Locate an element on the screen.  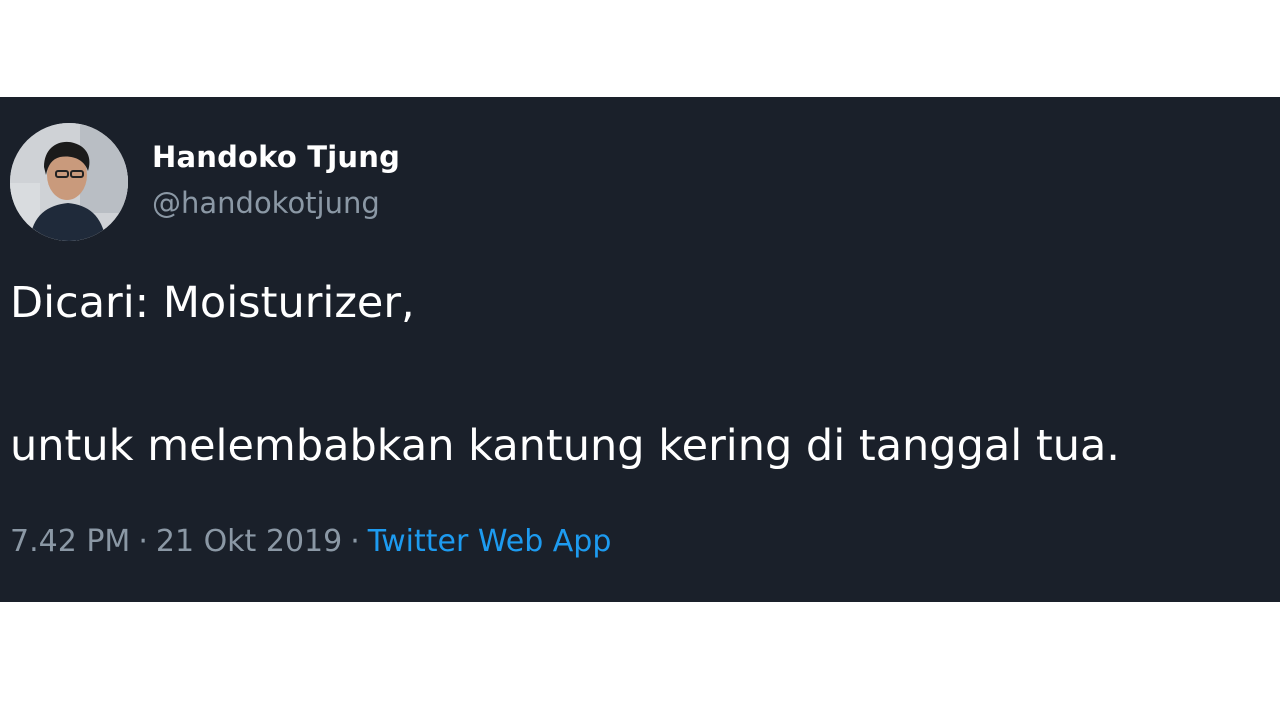
avatar is located at coordinates (69, 182).